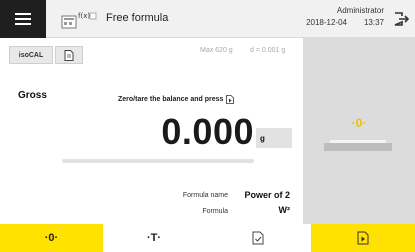 This screenshot has width=415, height=252. What do you see at coordinates (373, 22) in the screenshot?
I see `current-time: 13:37` at bounding box center [373, 22].